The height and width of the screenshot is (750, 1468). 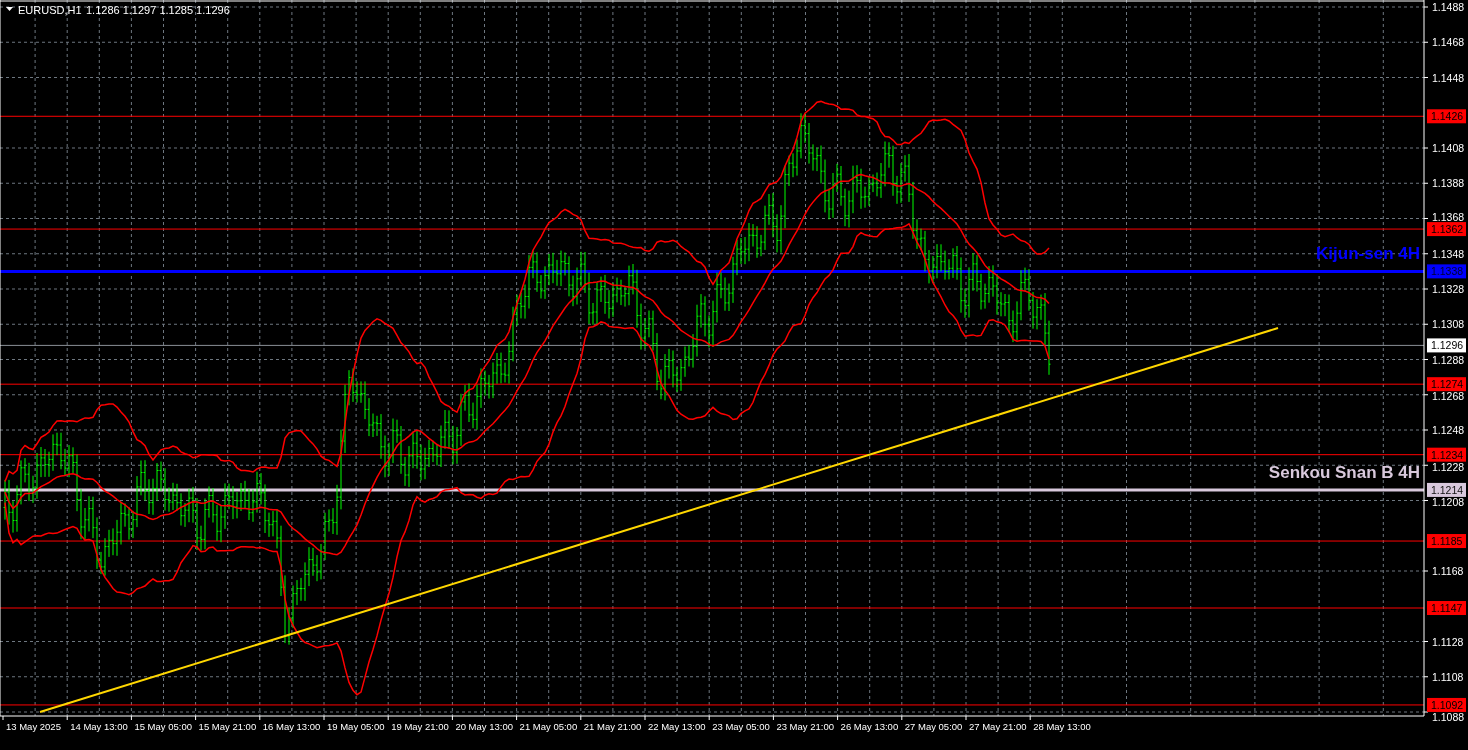 What do you see at coordinates (677, 726) in the screenshot?
I see `time-label: 22 May 13:00` at bounding box center [677, 726].